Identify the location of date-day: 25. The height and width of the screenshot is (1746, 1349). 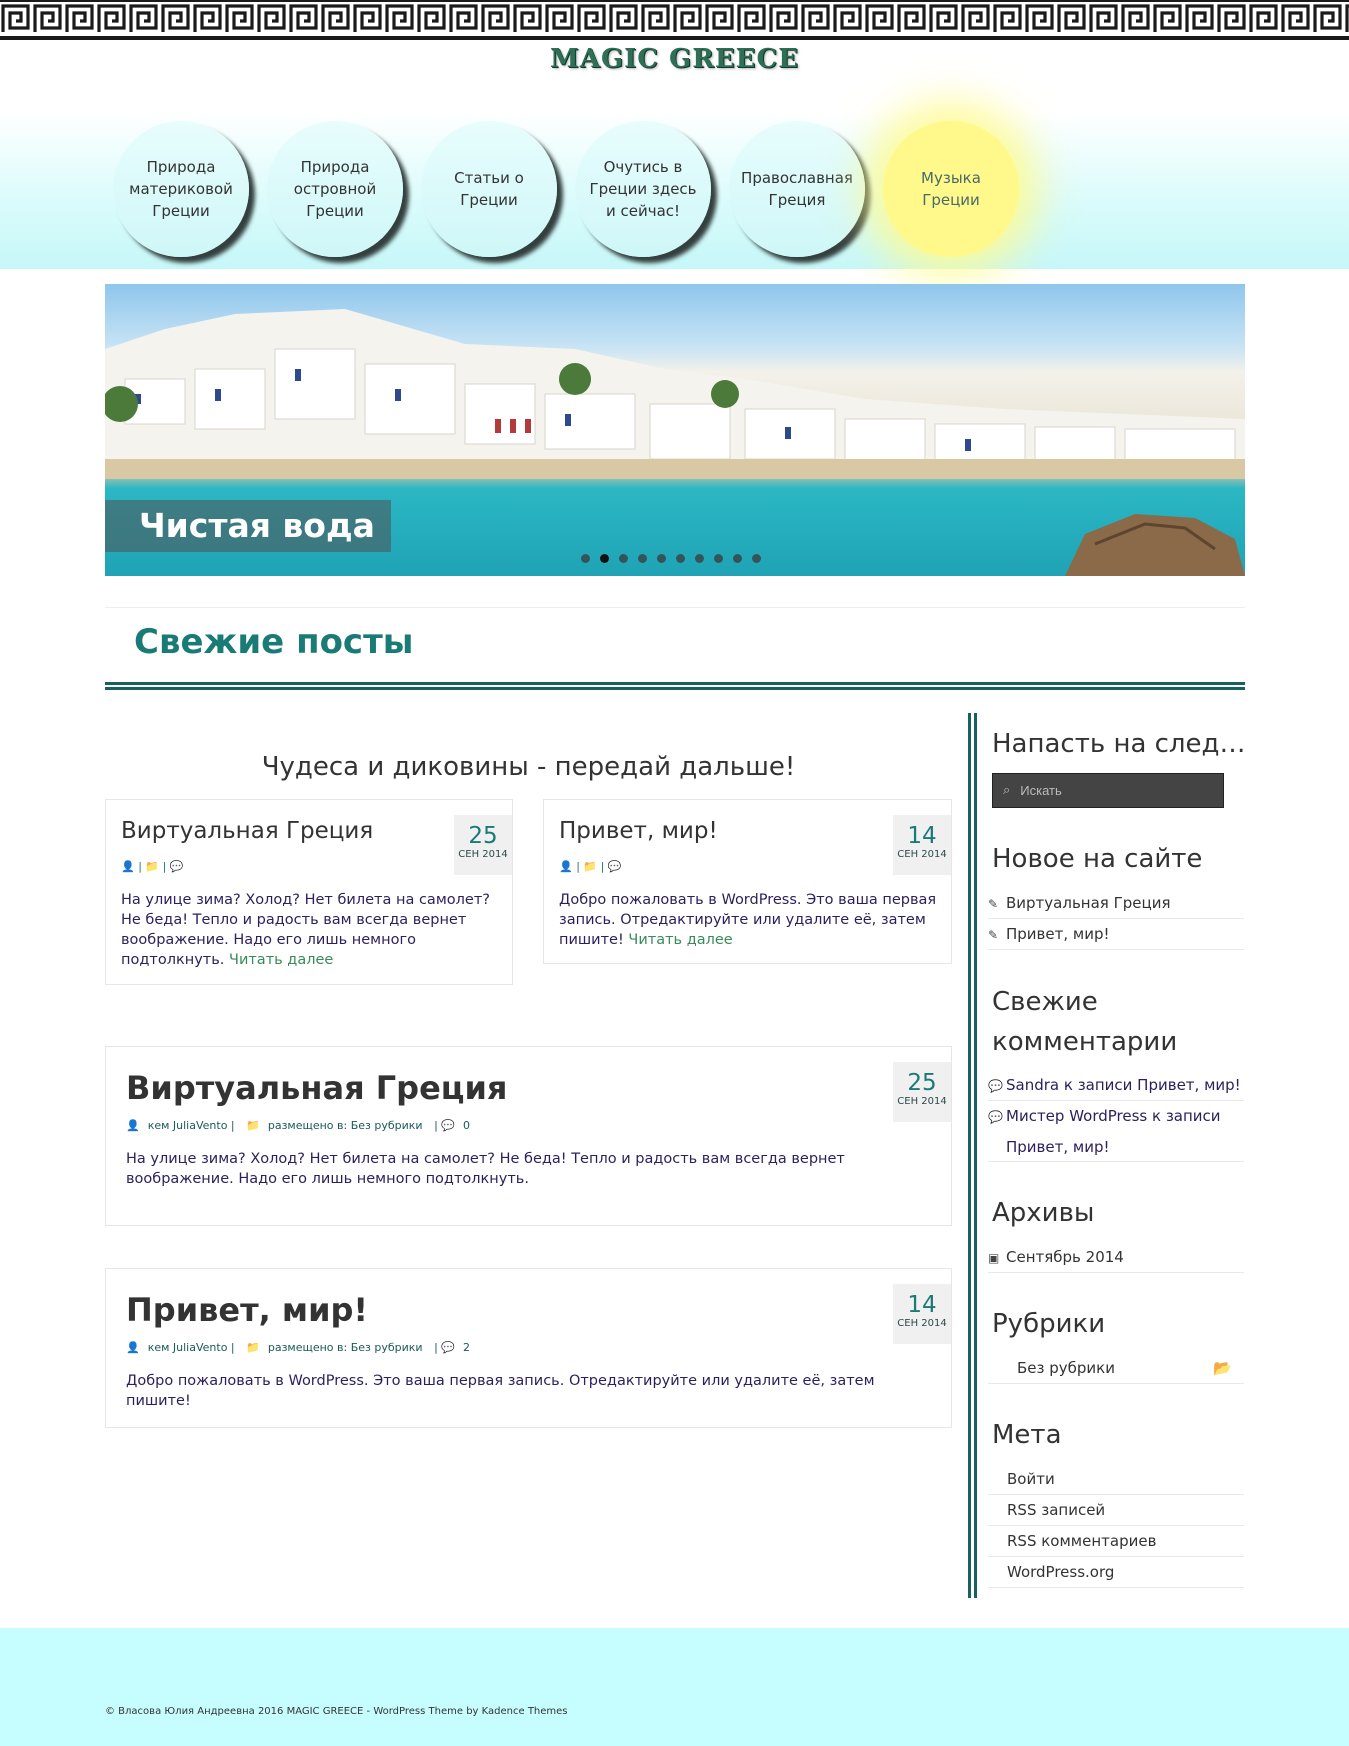
(922, 1083).